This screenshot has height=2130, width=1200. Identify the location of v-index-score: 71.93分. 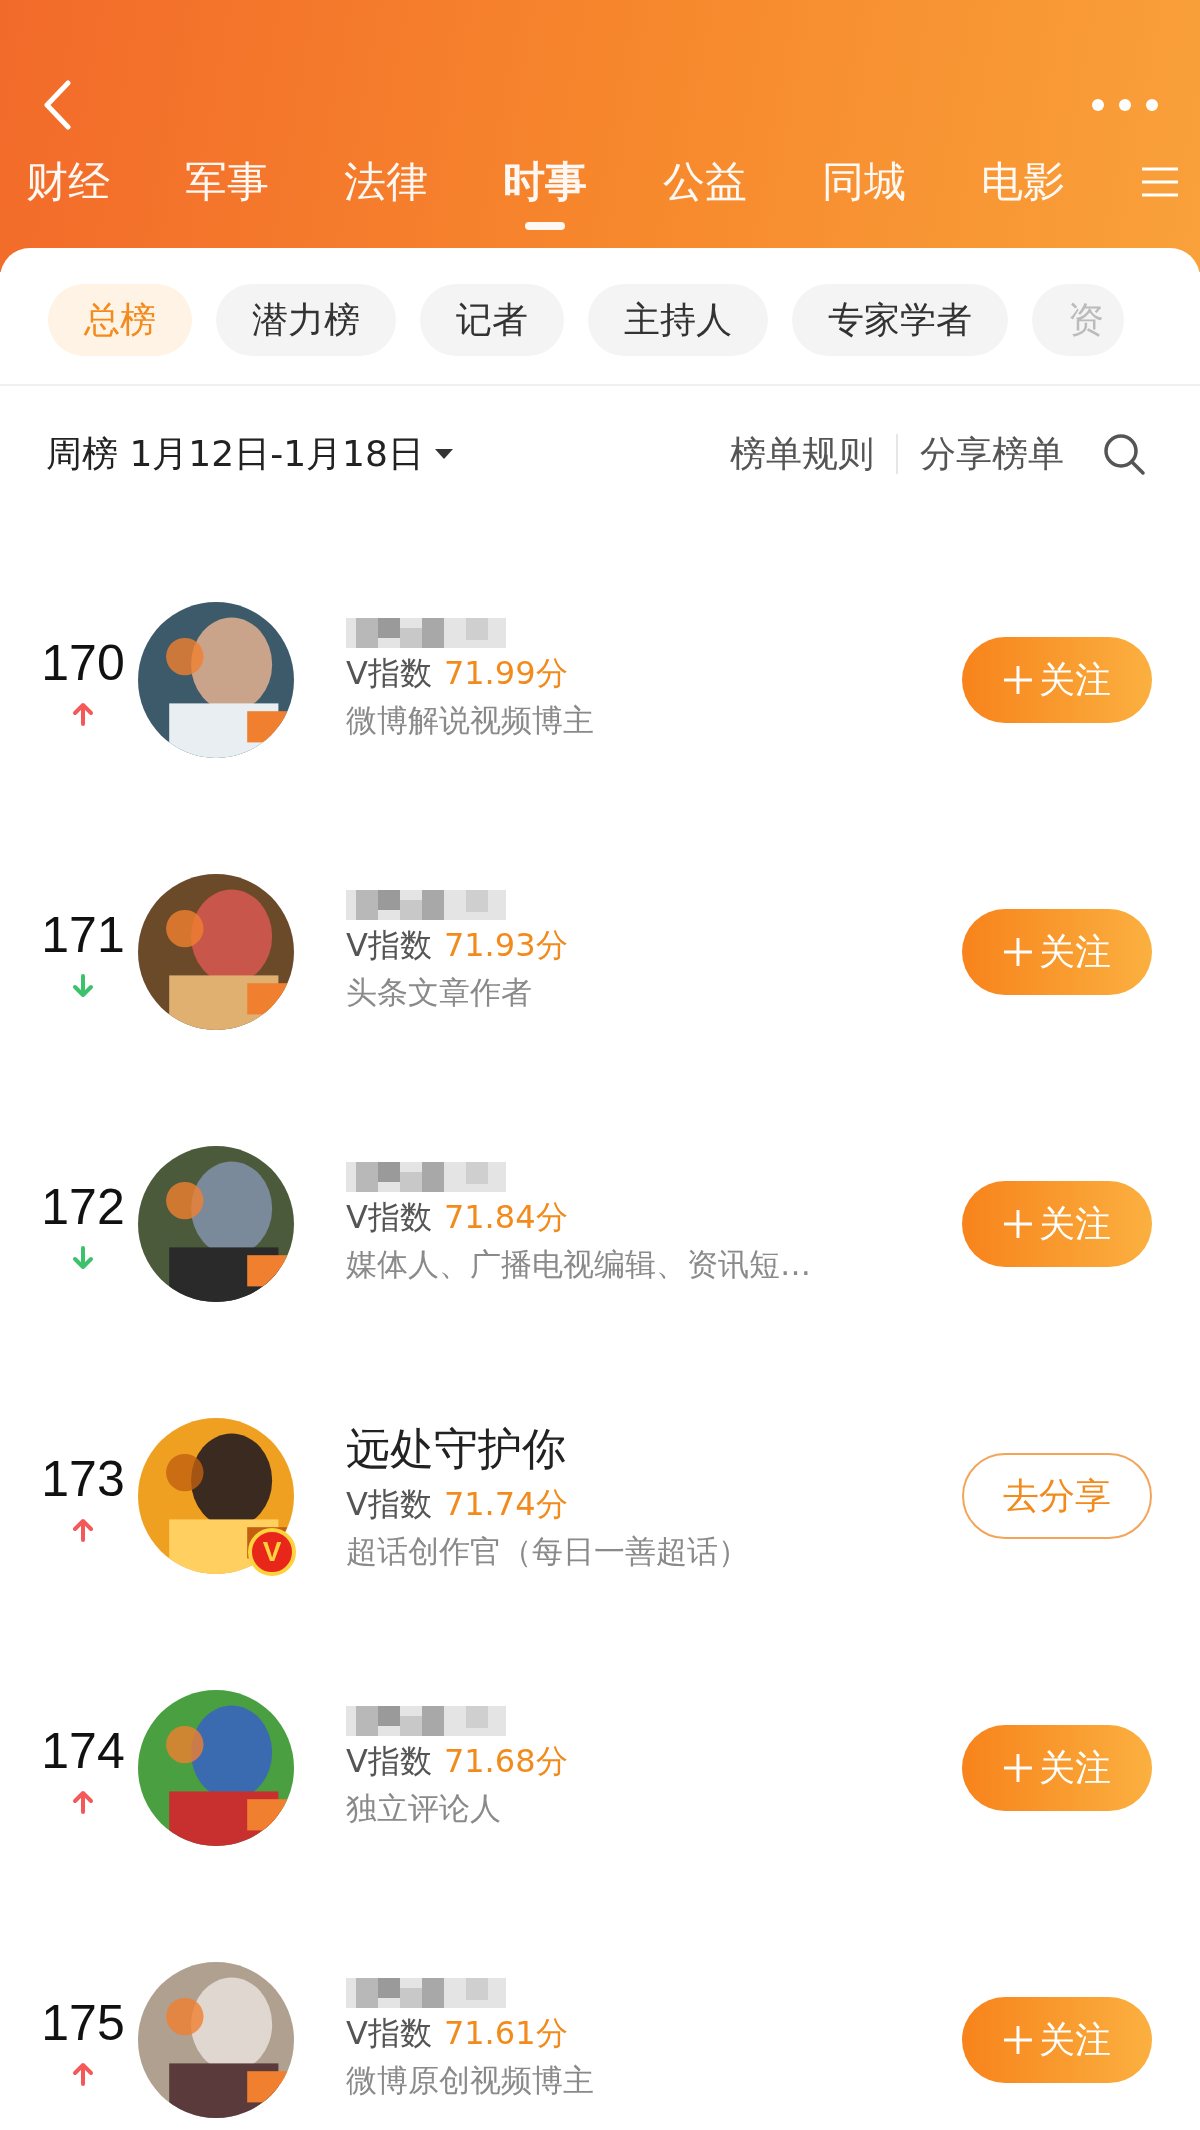
(505, 945).